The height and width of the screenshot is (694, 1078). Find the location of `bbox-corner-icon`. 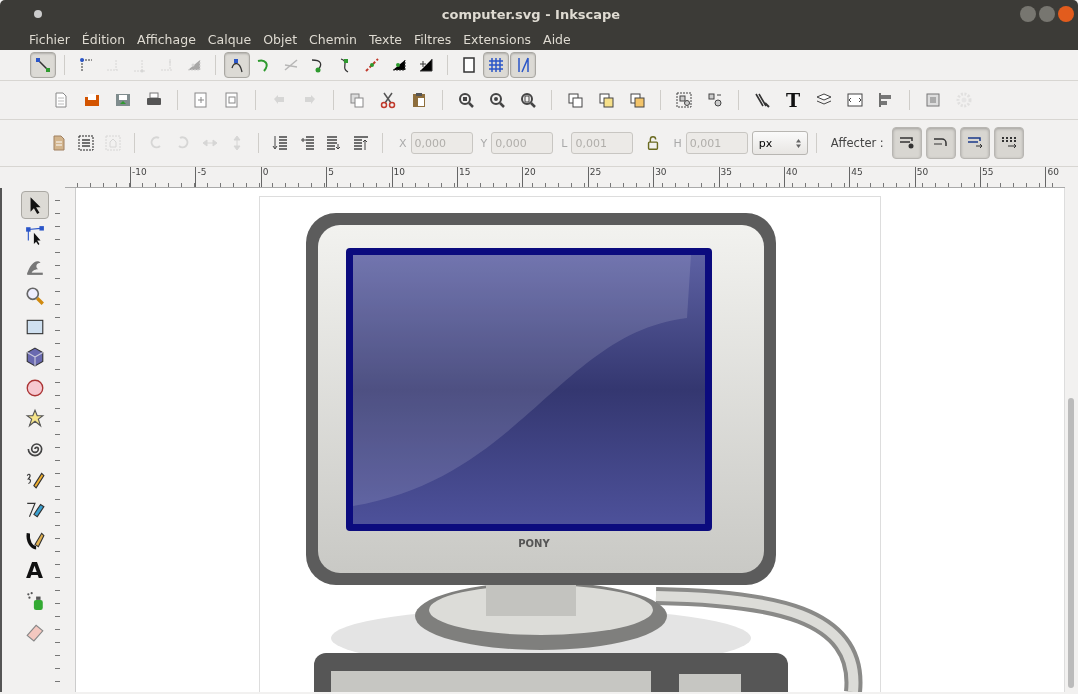

bbox-corner-icon is located at coordinates (86, 65).